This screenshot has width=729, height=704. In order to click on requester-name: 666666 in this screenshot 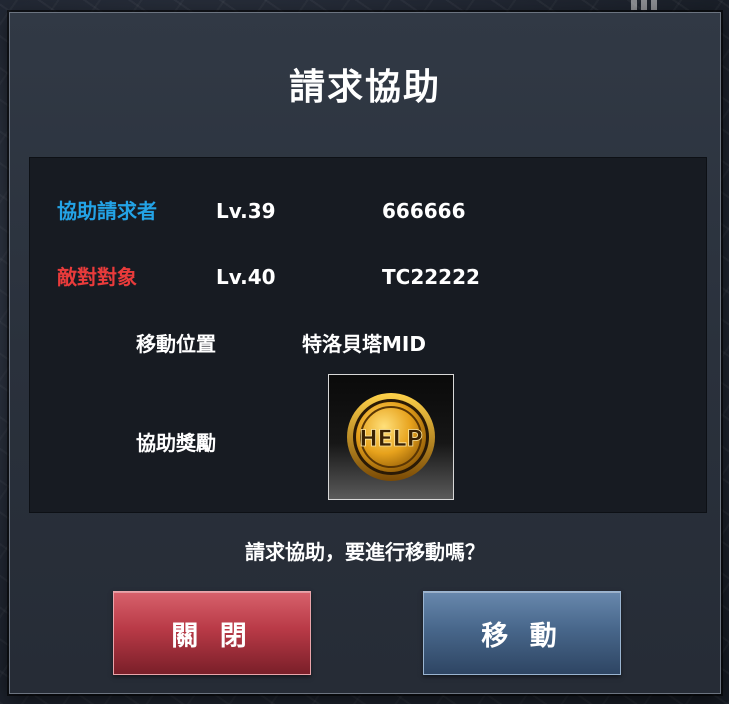, I will do `click(424, 211)`.